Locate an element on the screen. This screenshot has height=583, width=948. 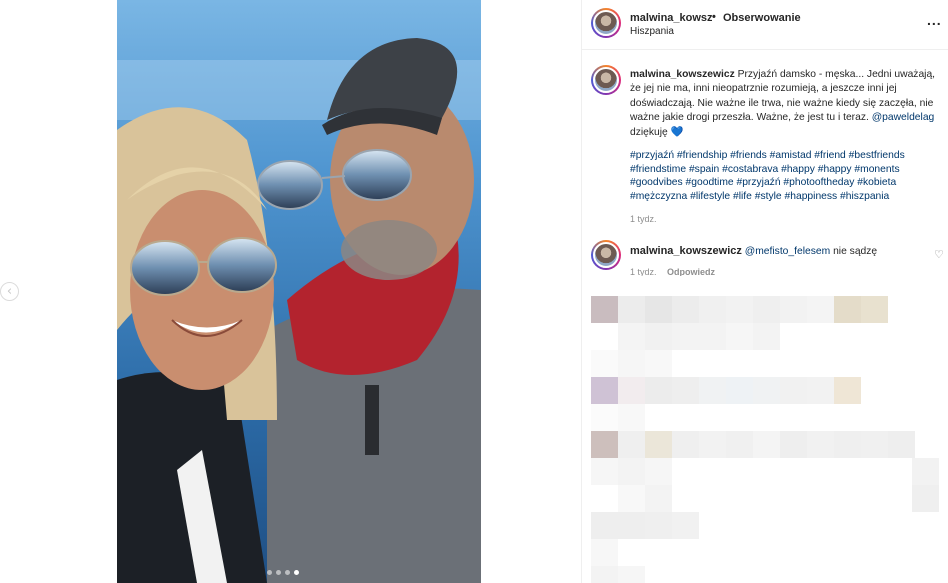
blue-heart-icon: 💙 is located at coordinates (677, 132).